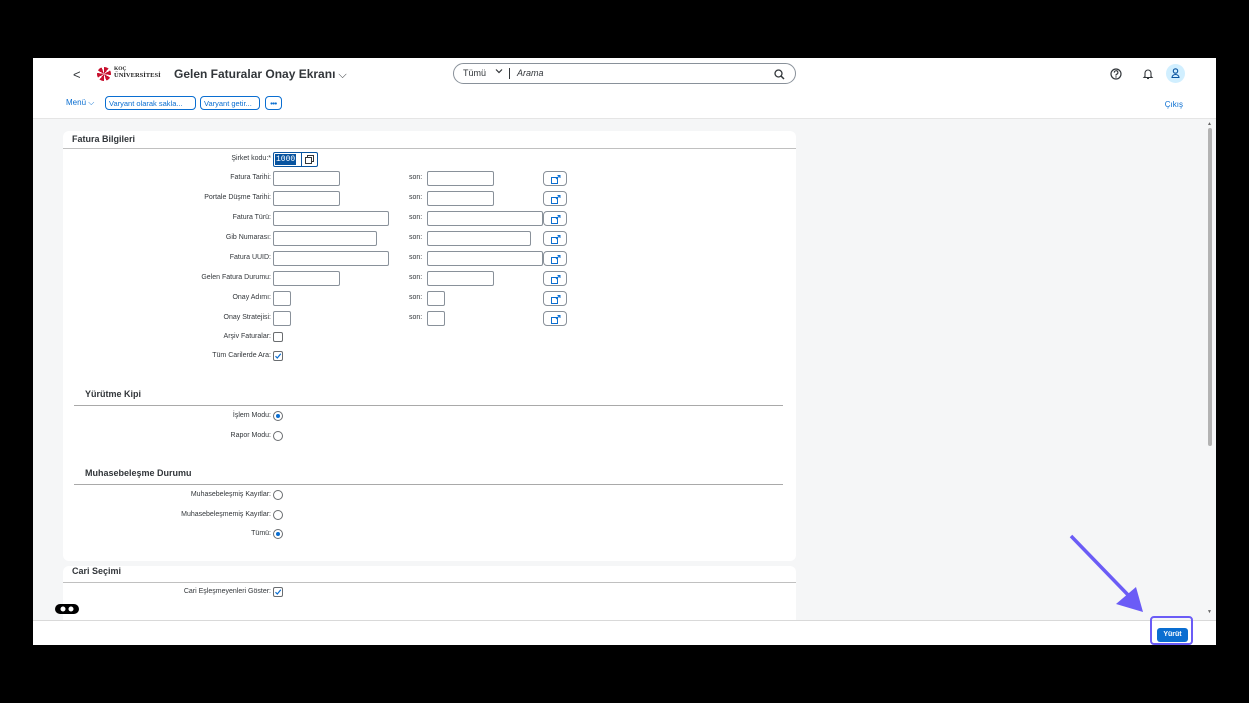 The height and width of the screenshot is (703, 1249). Describe the element at coordinates (251, 297) in the screenshot. I see `onay-adimi-label: Onay Adımı:` at that location.